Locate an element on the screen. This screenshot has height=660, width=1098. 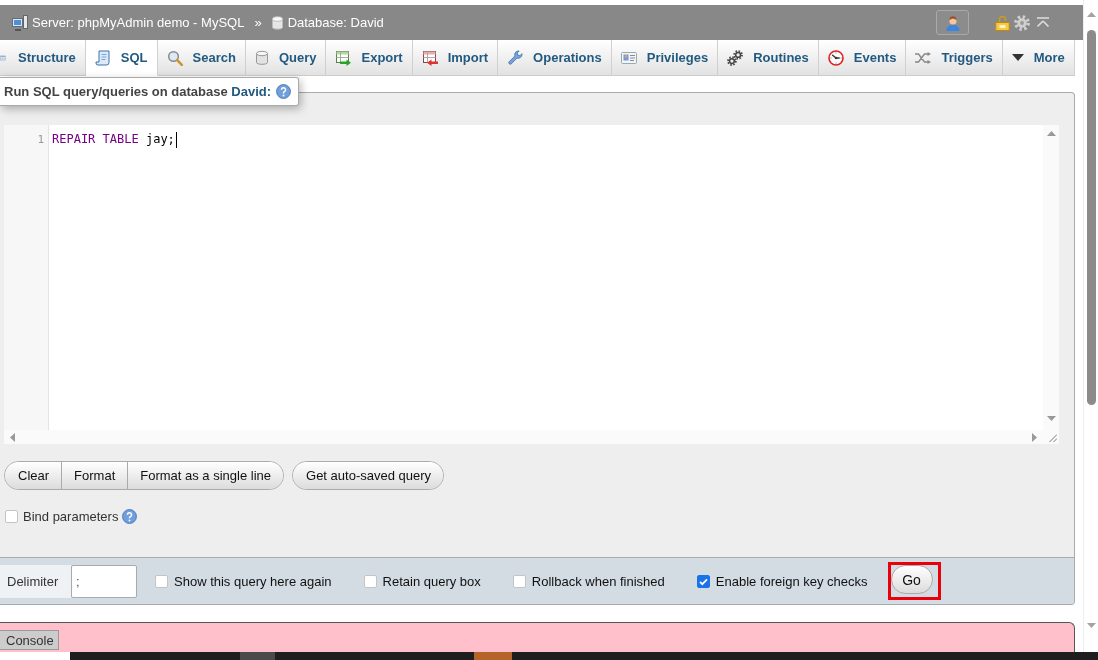
checkbox-label: Rollback when finished is located at coordinates (598, 581).